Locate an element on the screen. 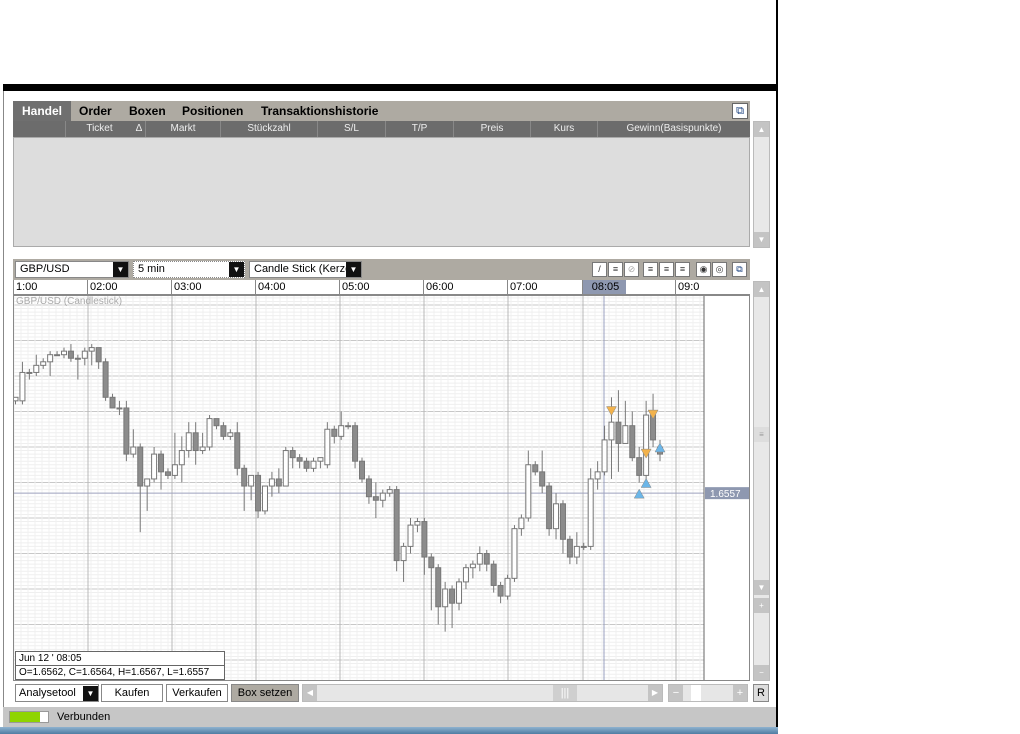 The image size is (1020, 734). scroll-thumb: ||| is located at coordinates (565, 693).